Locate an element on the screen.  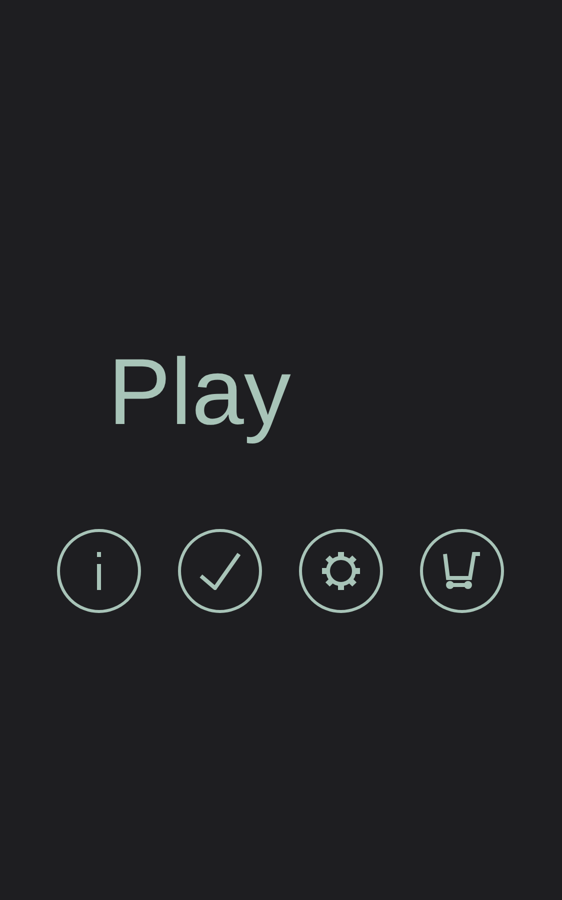
gear-button is located at coordinates (341, 571).